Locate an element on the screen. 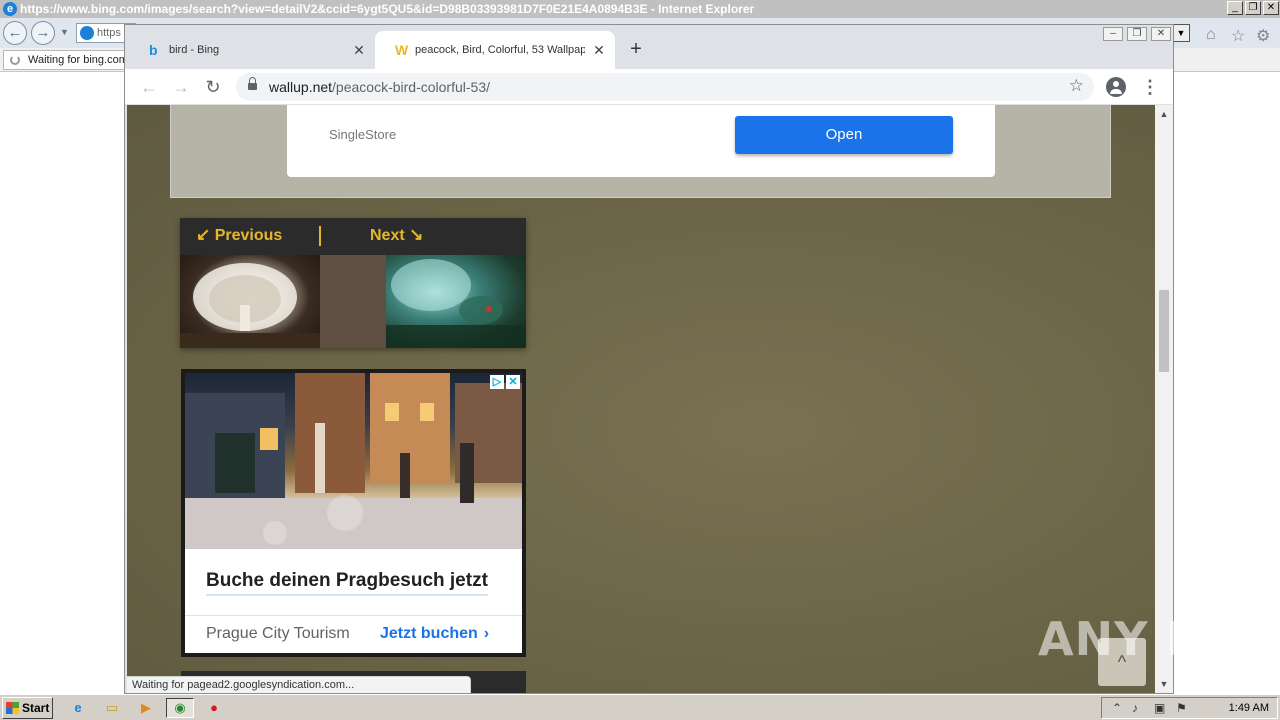  curved-arrow-right-icon: ↘ is located at coordinates (416, 234).